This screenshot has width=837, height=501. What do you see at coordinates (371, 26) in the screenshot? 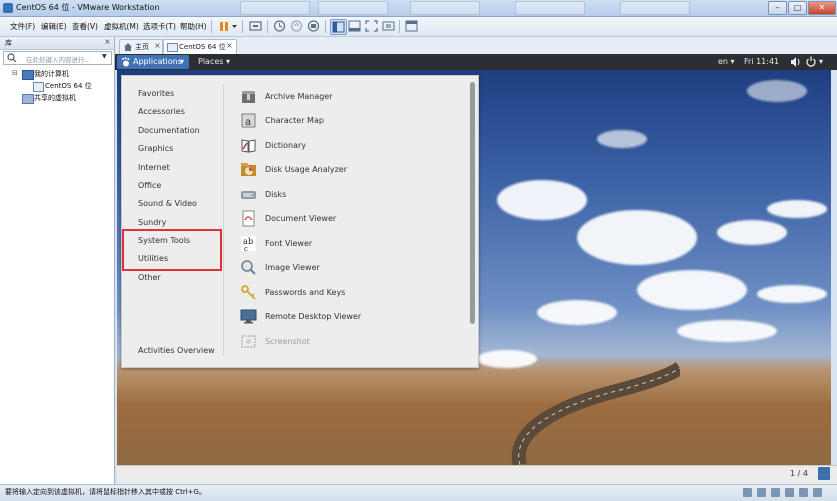
I see `fullscreen-icon` at bounding box center [371, 26].